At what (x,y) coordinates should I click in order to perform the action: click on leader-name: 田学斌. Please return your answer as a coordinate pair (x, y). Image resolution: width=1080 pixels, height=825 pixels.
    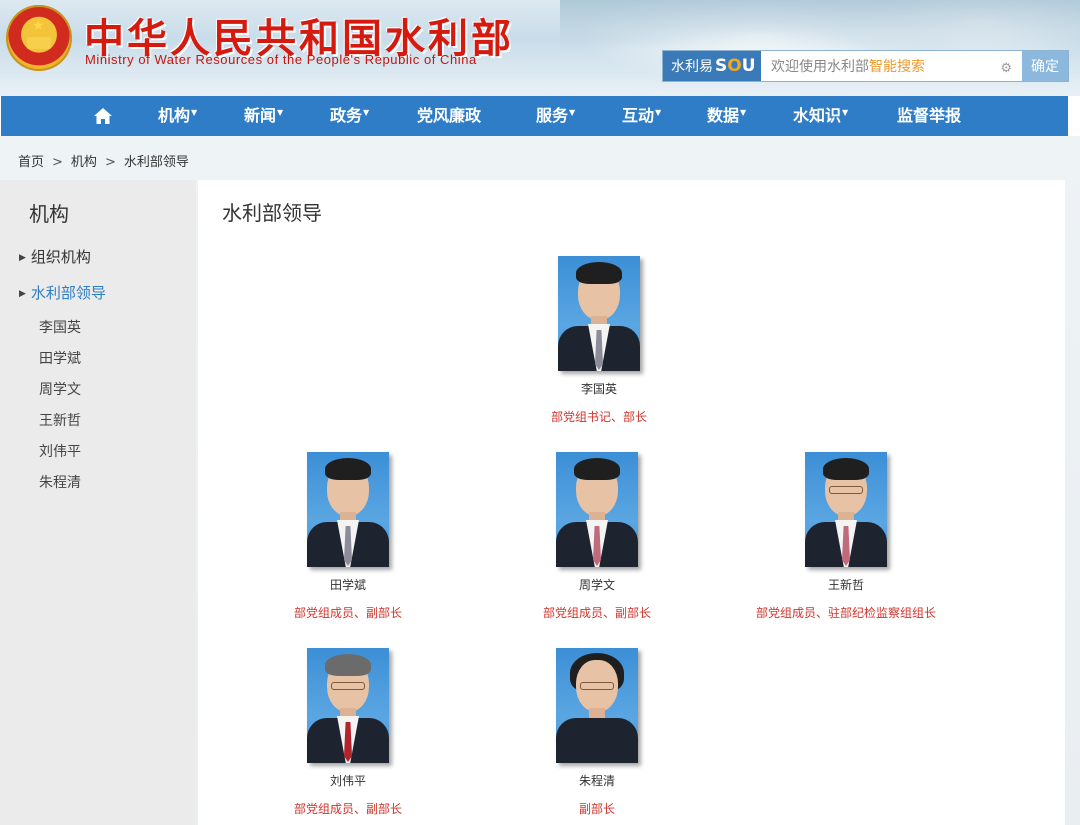
    Looking at the image, I should click on (348, 584).